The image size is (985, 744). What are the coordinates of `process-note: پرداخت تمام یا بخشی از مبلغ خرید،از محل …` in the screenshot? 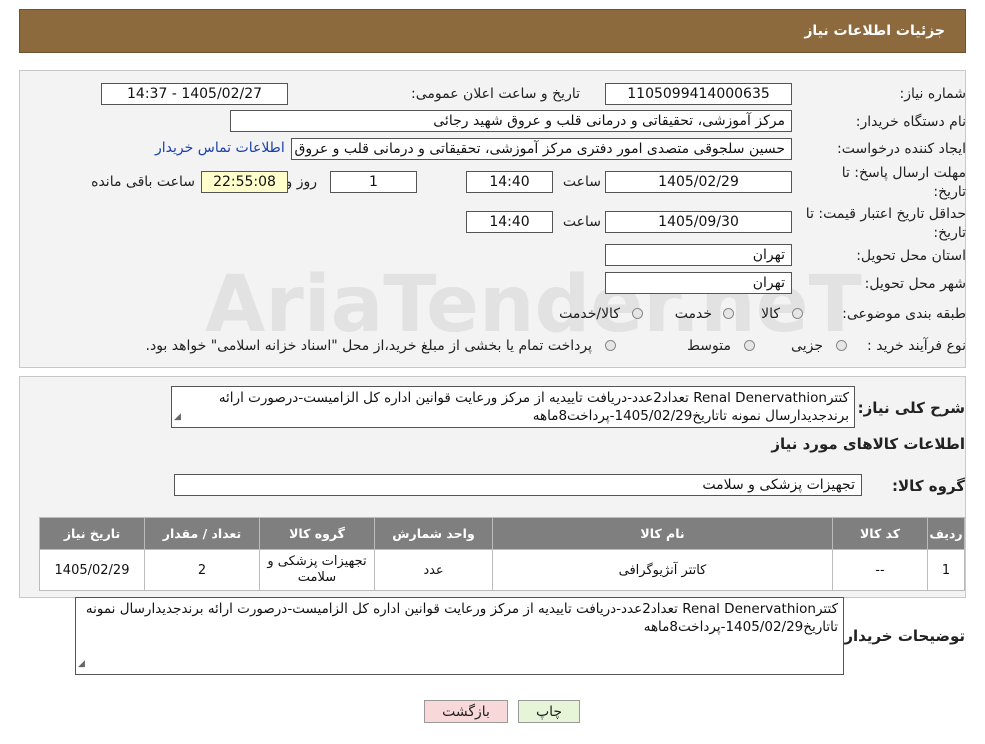 It's located at (368, 346).